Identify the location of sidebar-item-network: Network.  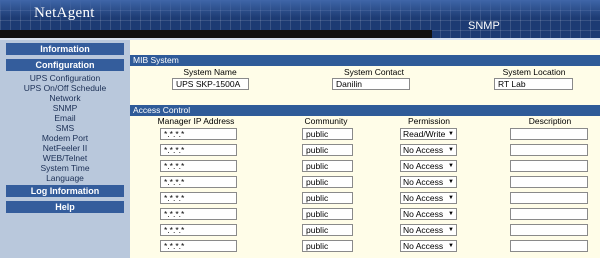
(65, 98).